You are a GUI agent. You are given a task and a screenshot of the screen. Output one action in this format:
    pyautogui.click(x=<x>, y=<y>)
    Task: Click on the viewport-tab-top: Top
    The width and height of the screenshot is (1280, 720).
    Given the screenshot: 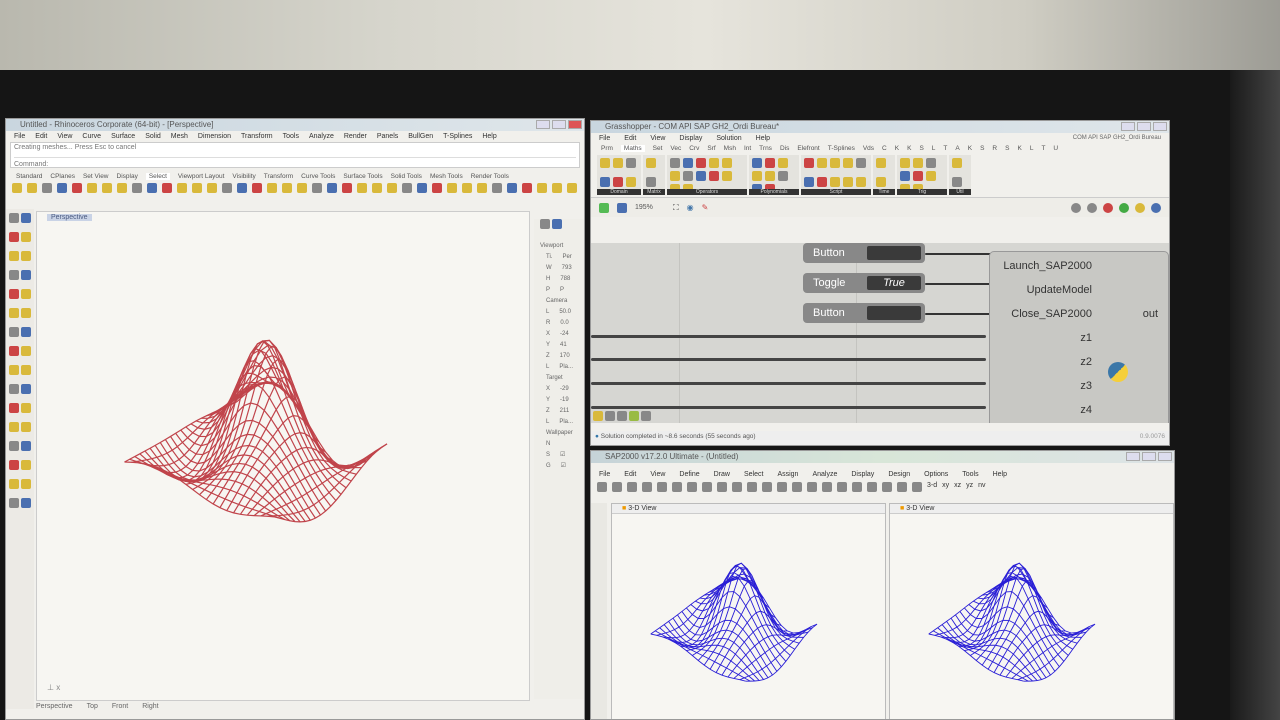 What is the action you would take?
    pyautogui.click(x=92, y=706)
    